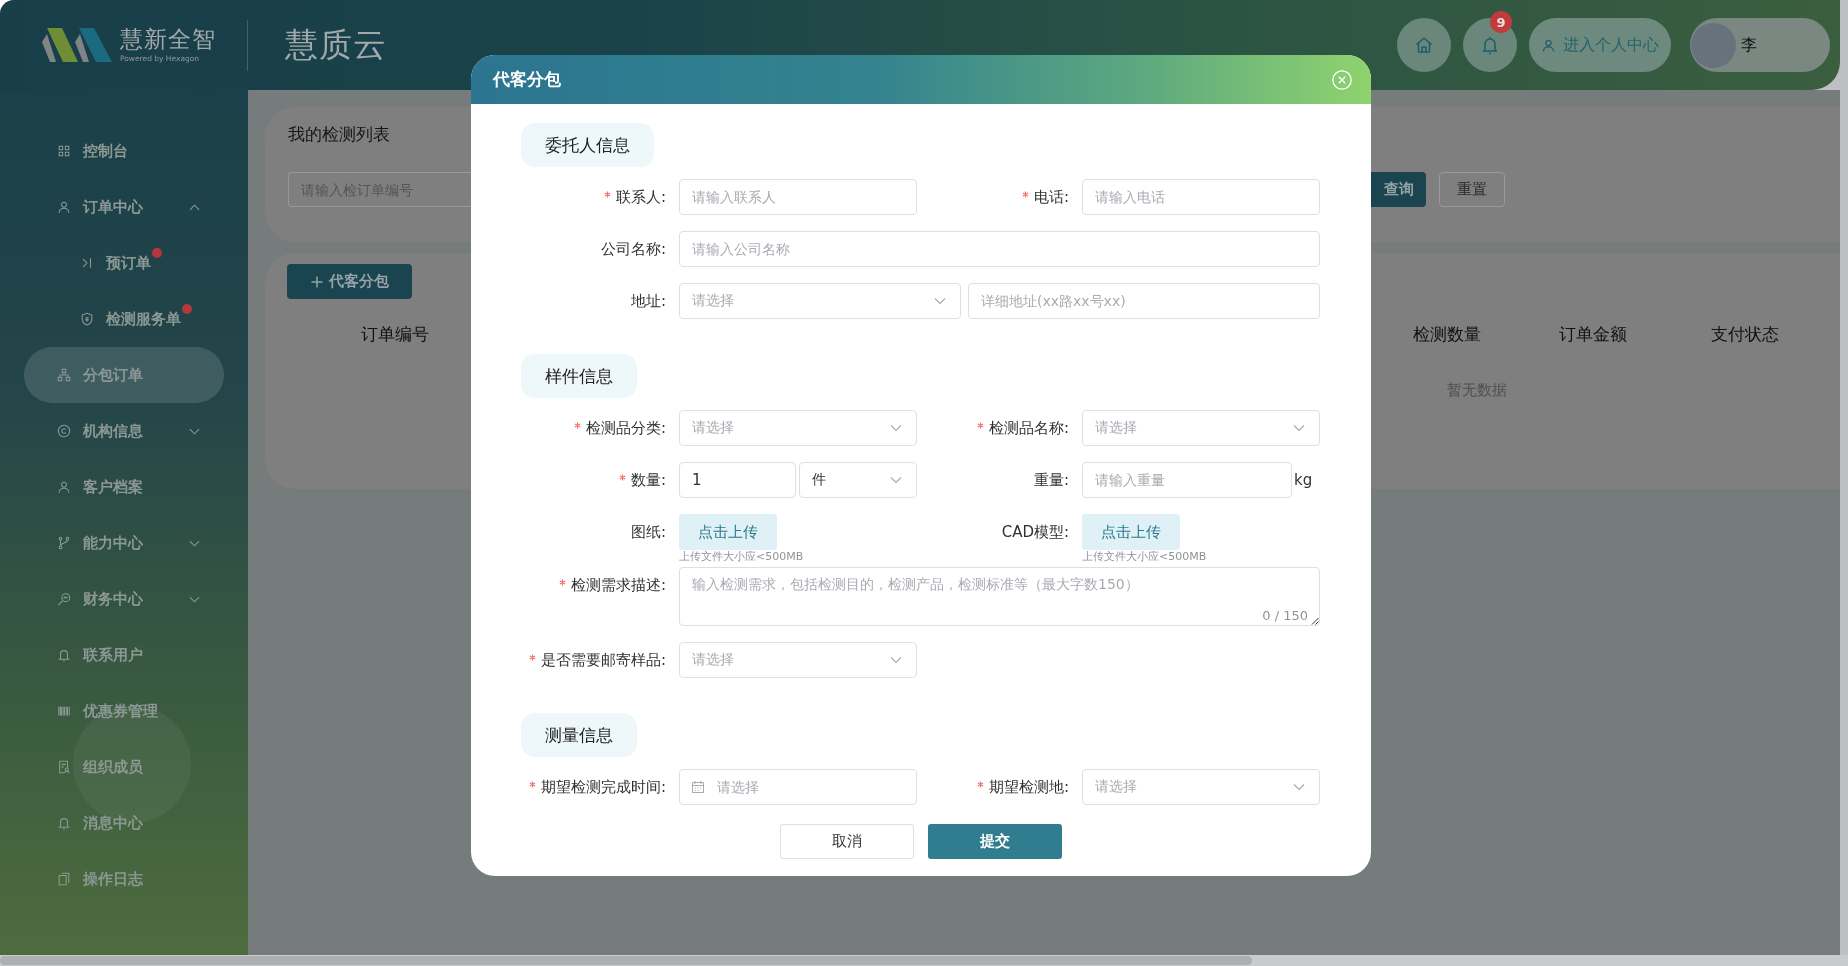 Image resolution: width=1848 pixels, height=966 pixels. I want to click on date-field: 请选择, so click(798, 787).